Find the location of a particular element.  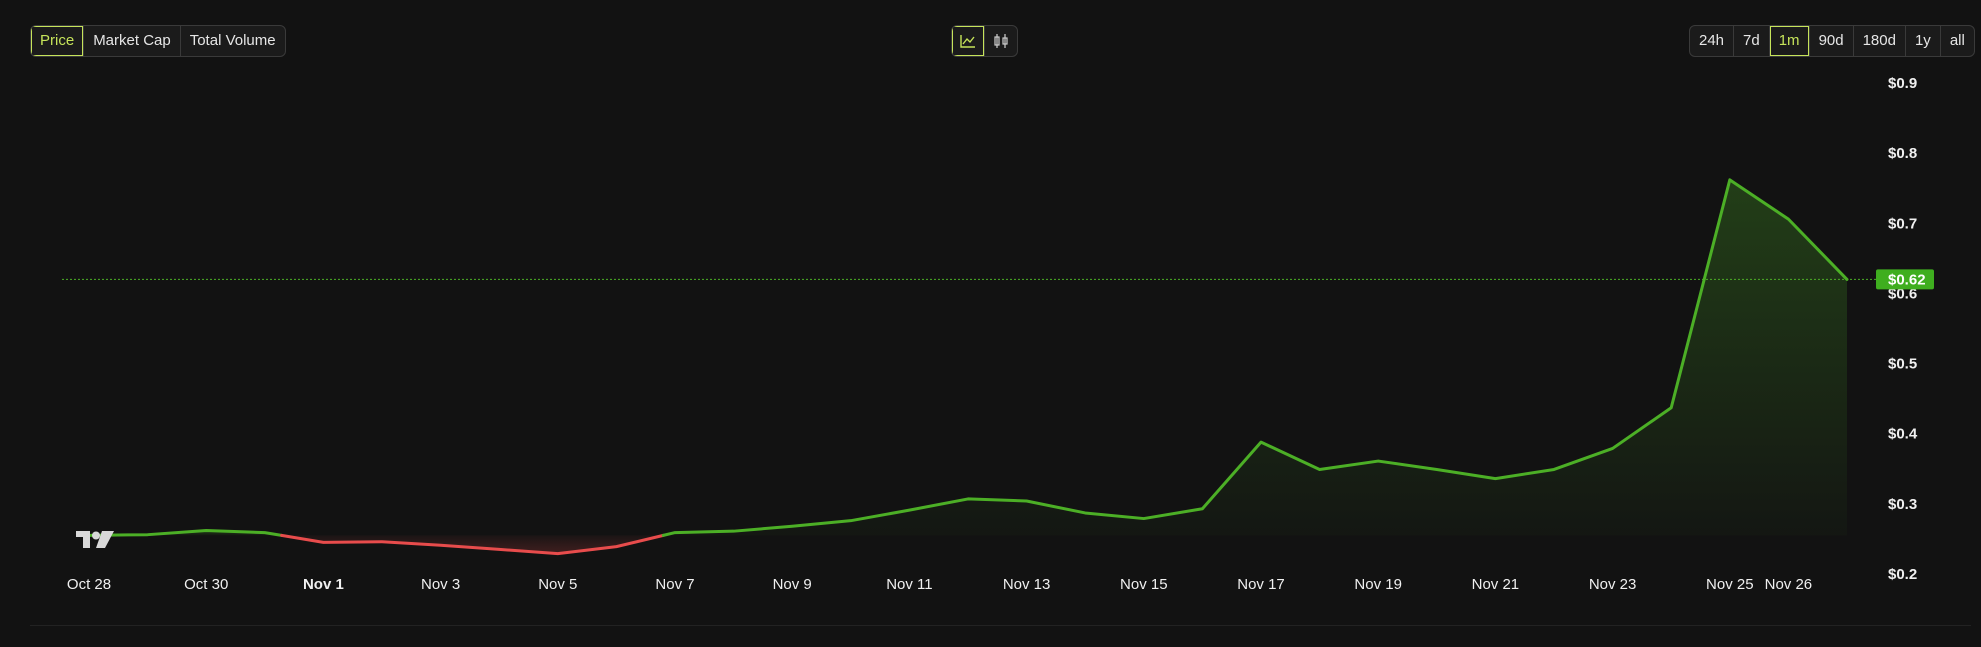

x-tick-label: Nov 25 is located at coordinates (1730, 584).